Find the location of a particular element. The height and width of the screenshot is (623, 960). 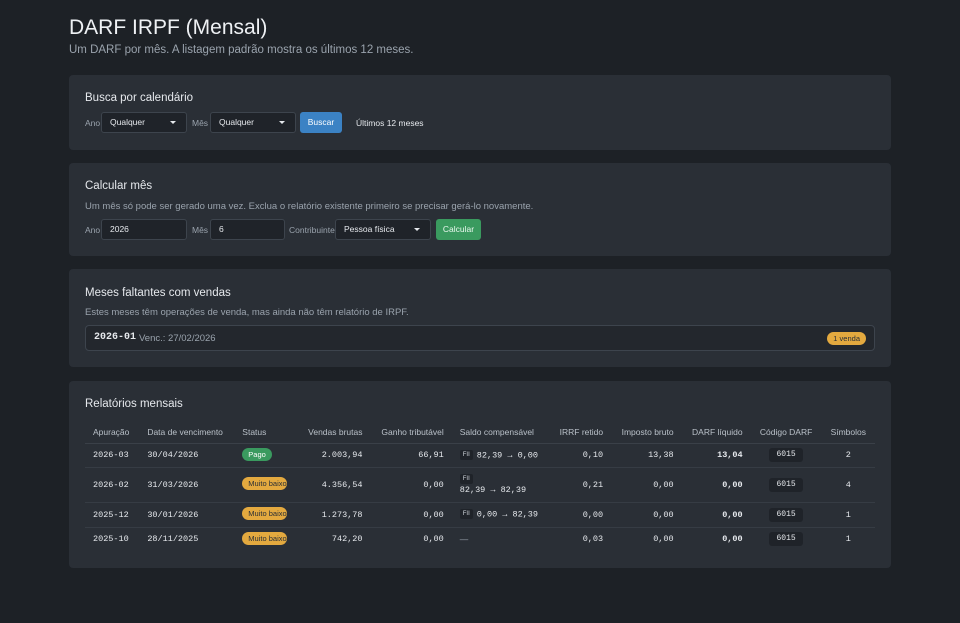

irrf-cell: 0,21 is located at coordinates (580, 485).